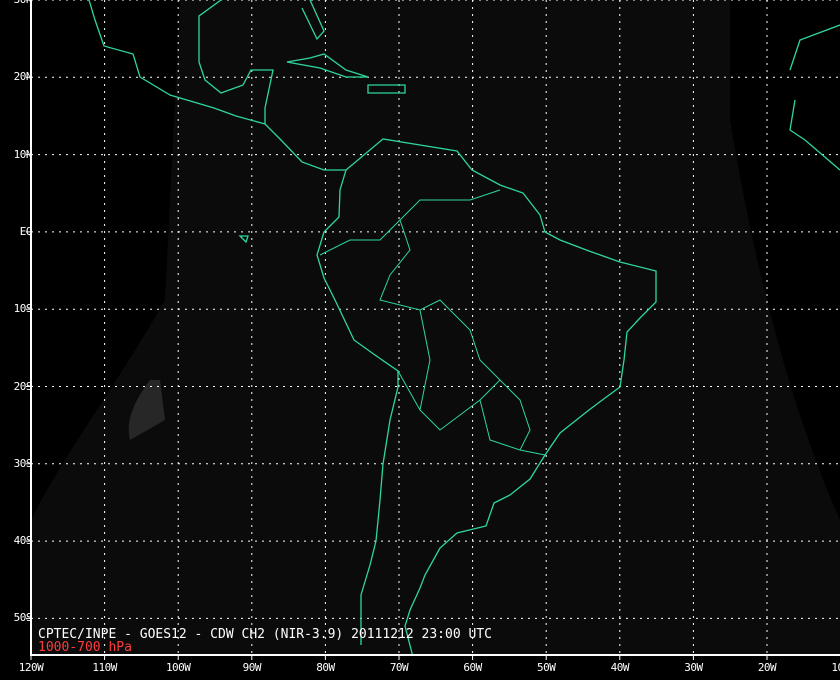 The width and height of the screenshot is (840, 680). What do you see at coordinates (23, 618) in the screenshot?
I see `latitude-label: 50S` at bounding box center [23, 618].